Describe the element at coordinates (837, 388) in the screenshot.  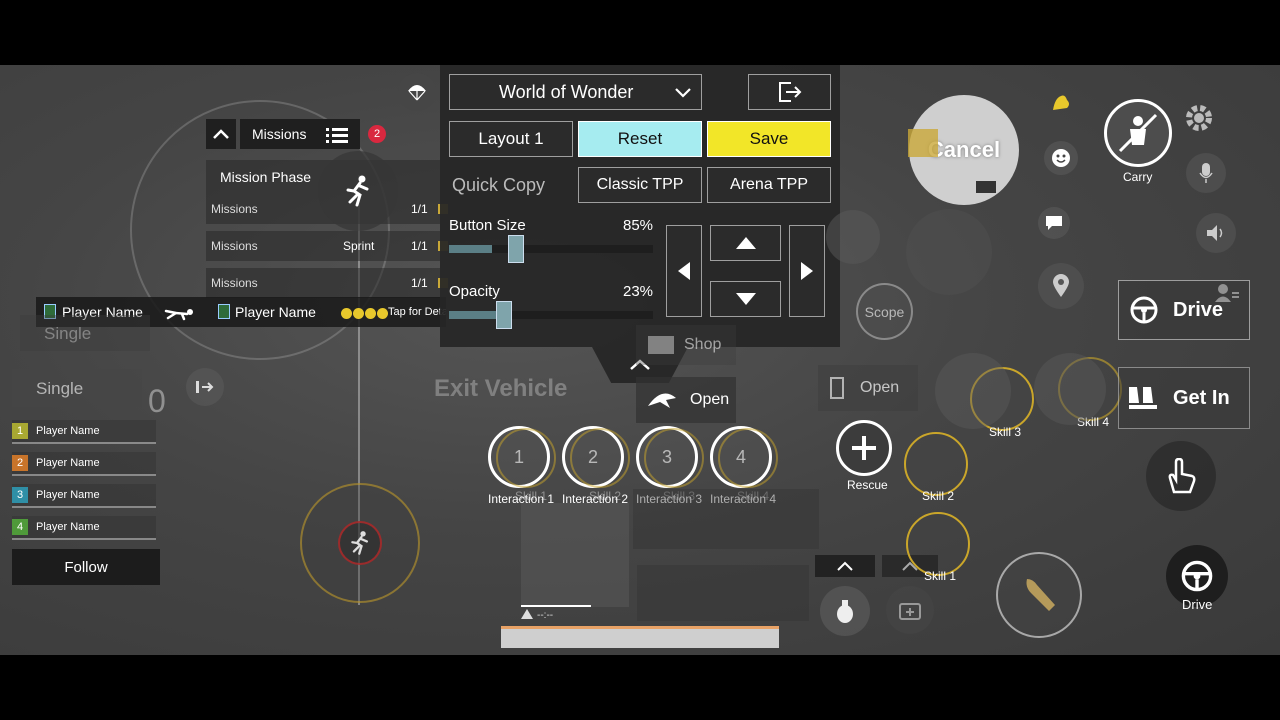
I see `door-icon` at that location.